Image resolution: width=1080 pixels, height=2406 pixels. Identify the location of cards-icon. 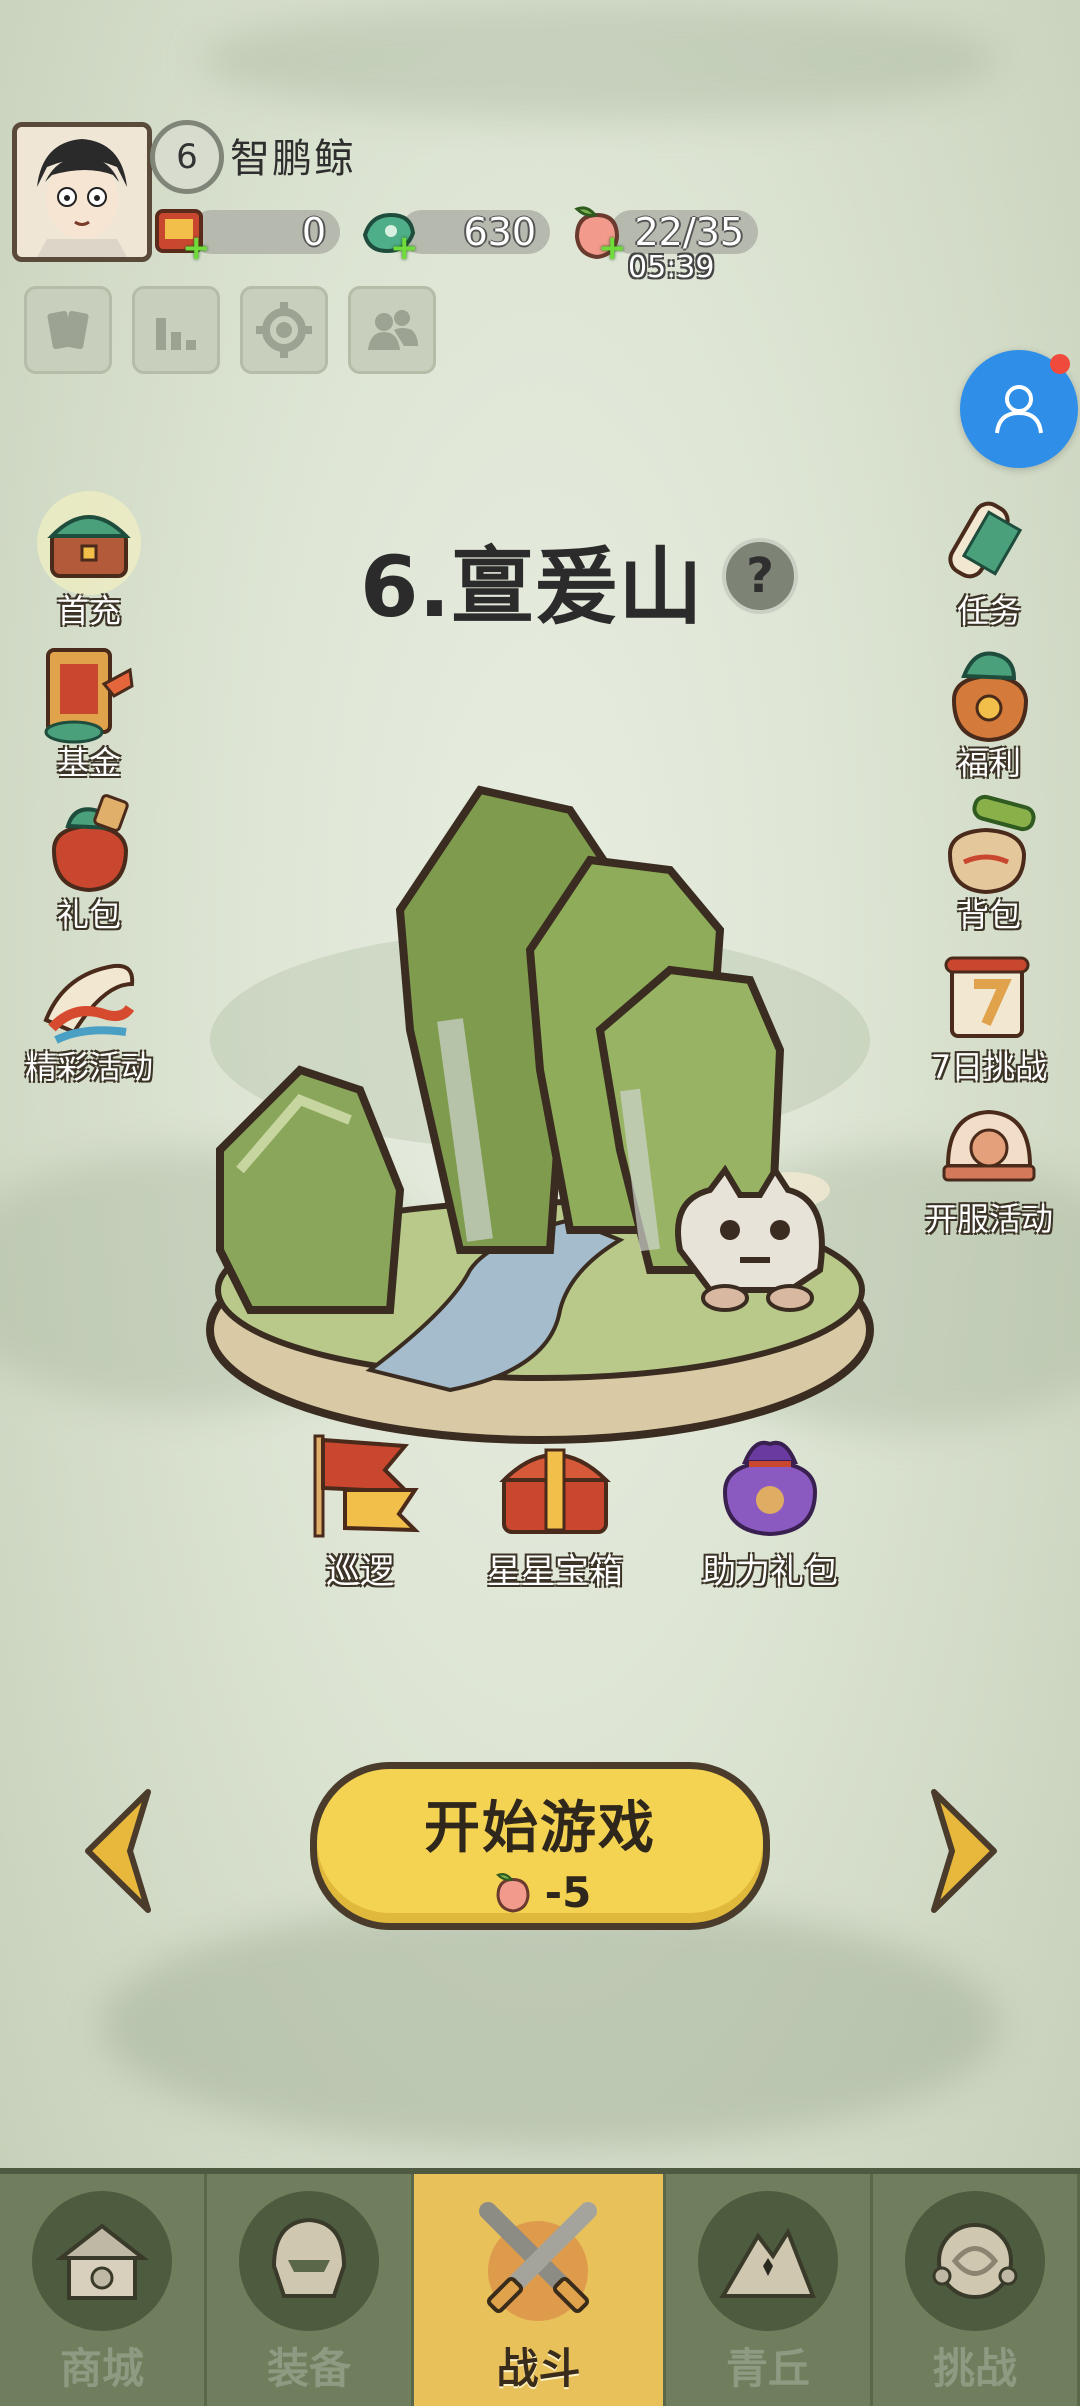
(68, 330).